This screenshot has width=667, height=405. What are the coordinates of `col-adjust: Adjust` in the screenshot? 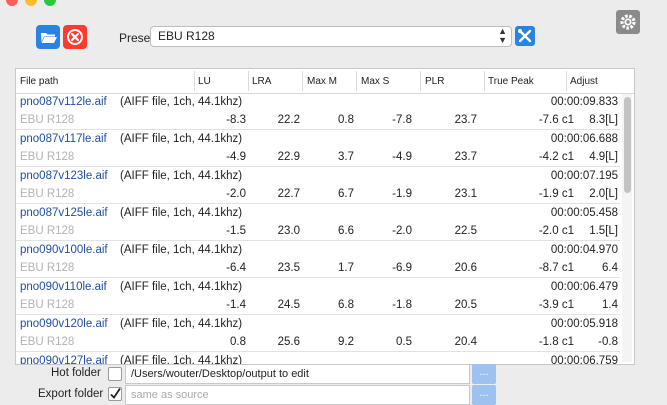 It's located at (584, 81).